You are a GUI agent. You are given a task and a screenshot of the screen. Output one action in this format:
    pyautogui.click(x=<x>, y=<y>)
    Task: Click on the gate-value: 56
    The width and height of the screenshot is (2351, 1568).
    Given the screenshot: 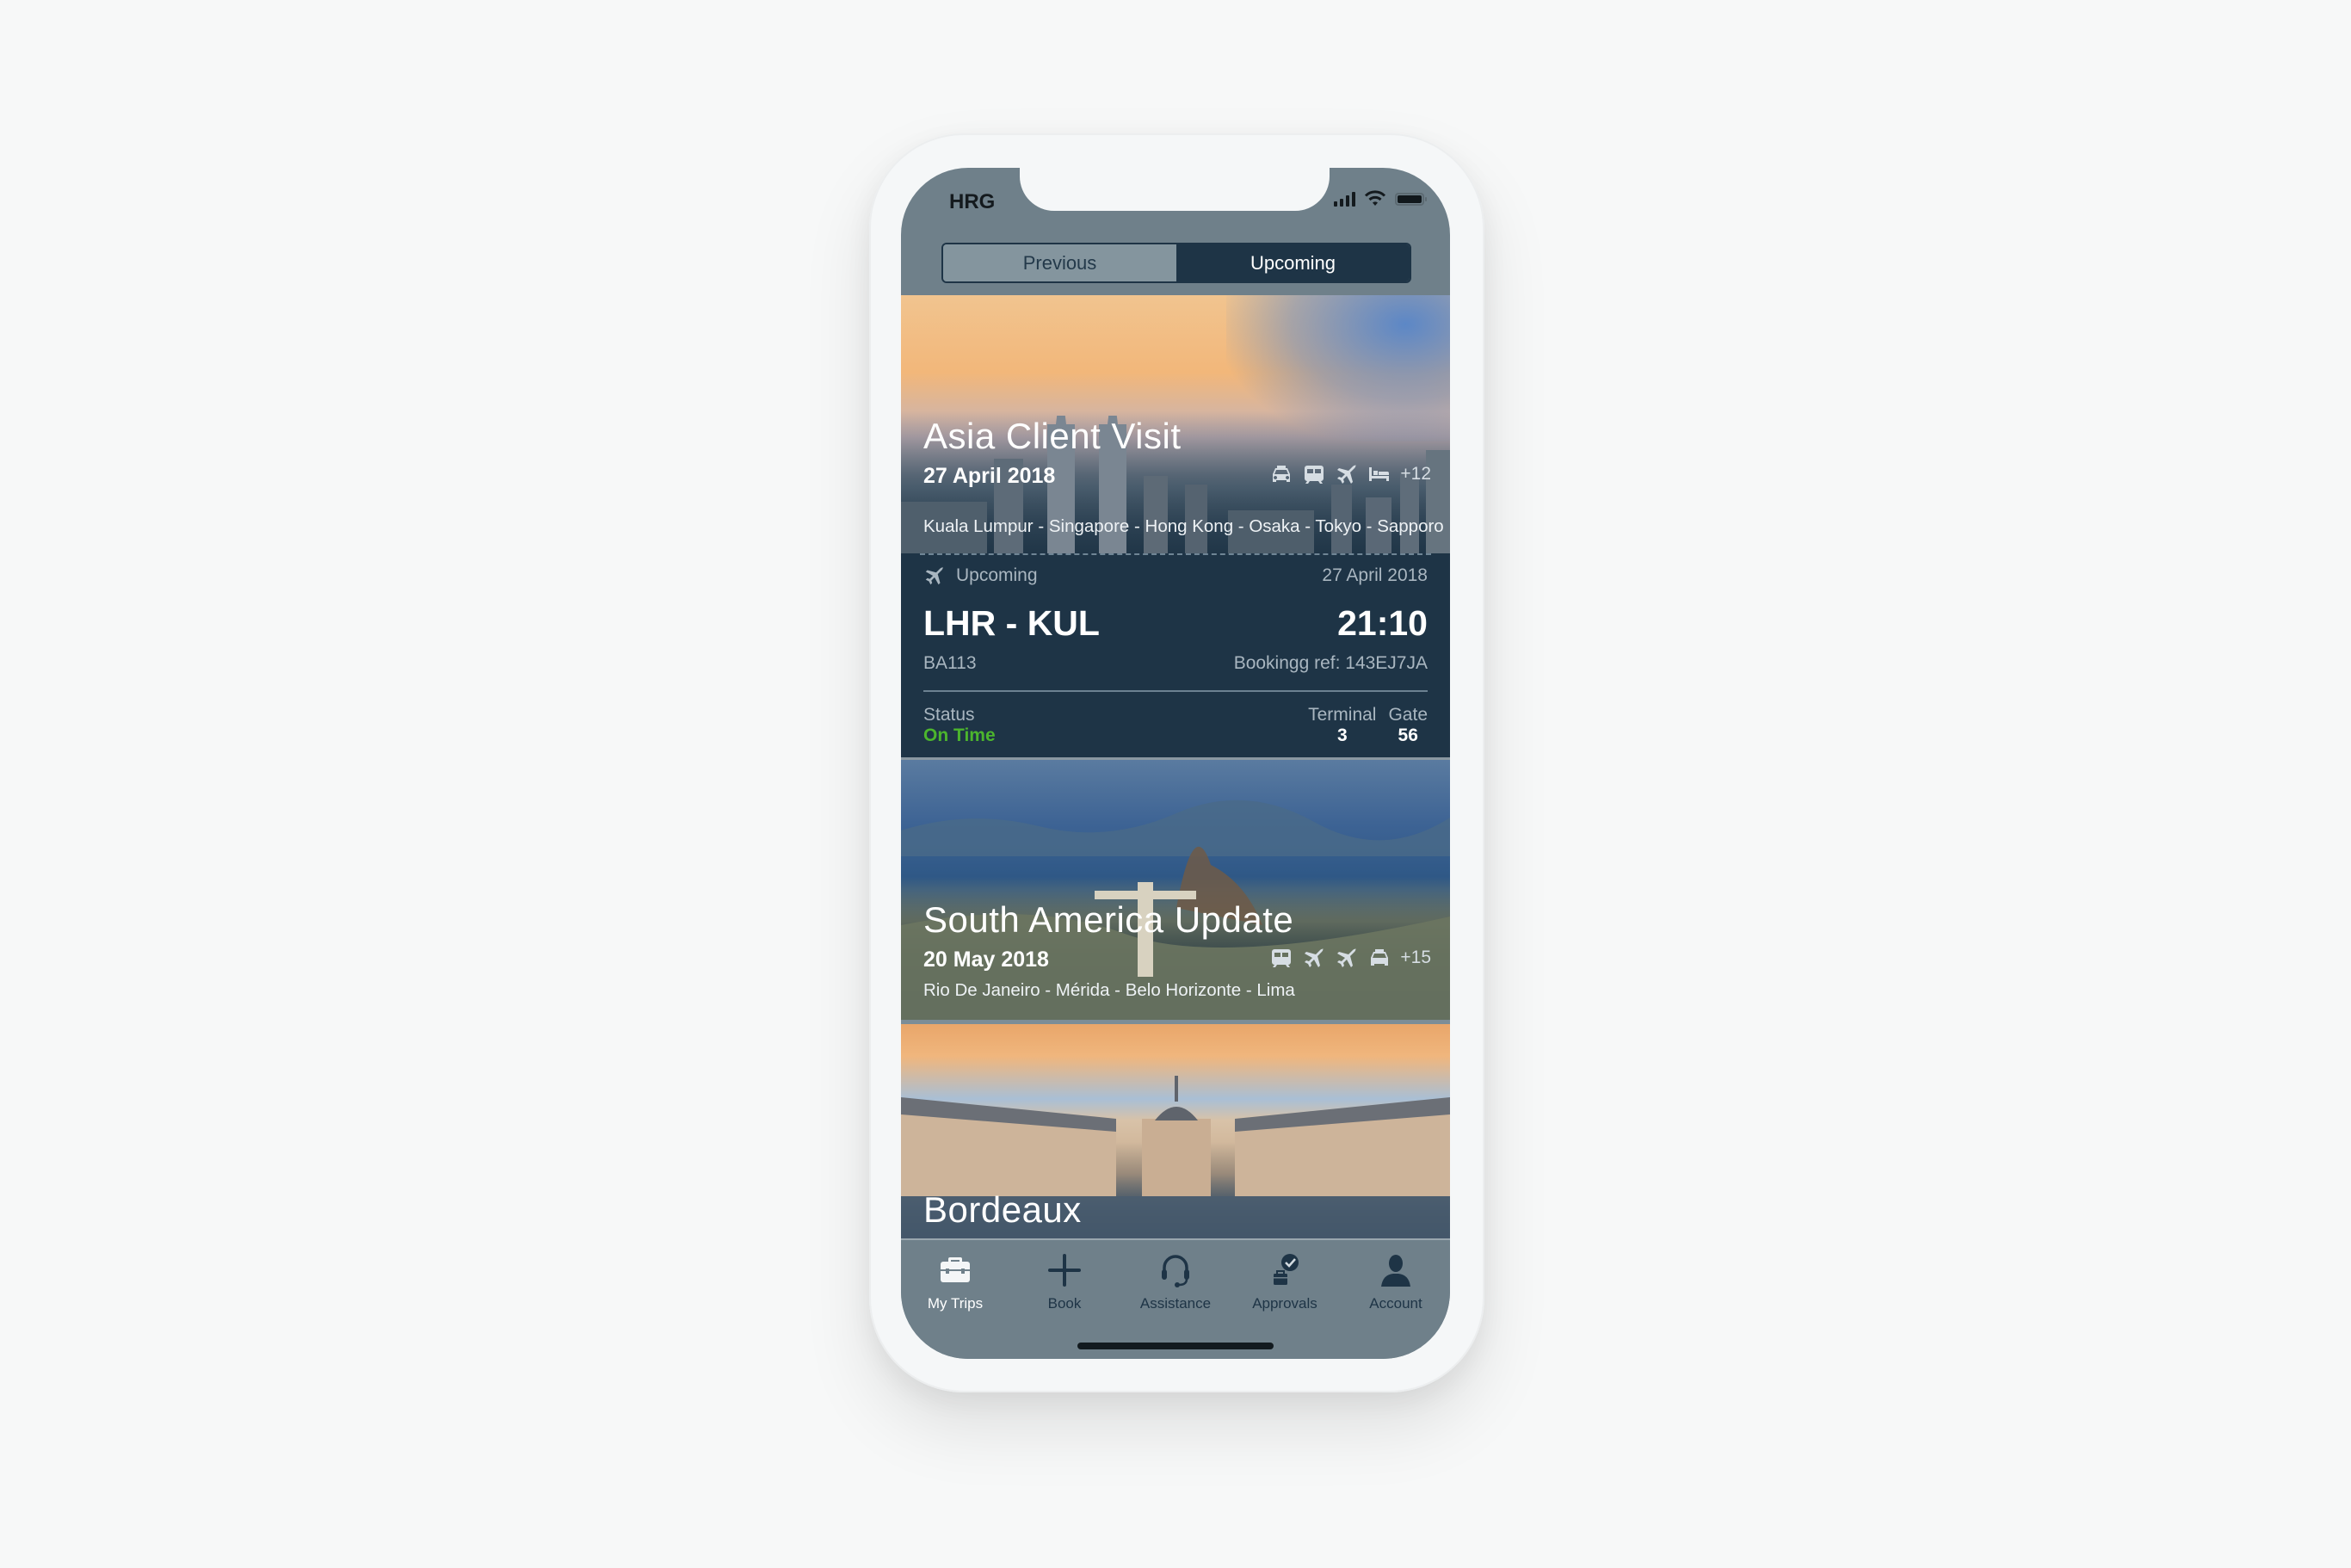 What is the action you would take?
    pyautogui.click(x=1408, y=735)
    